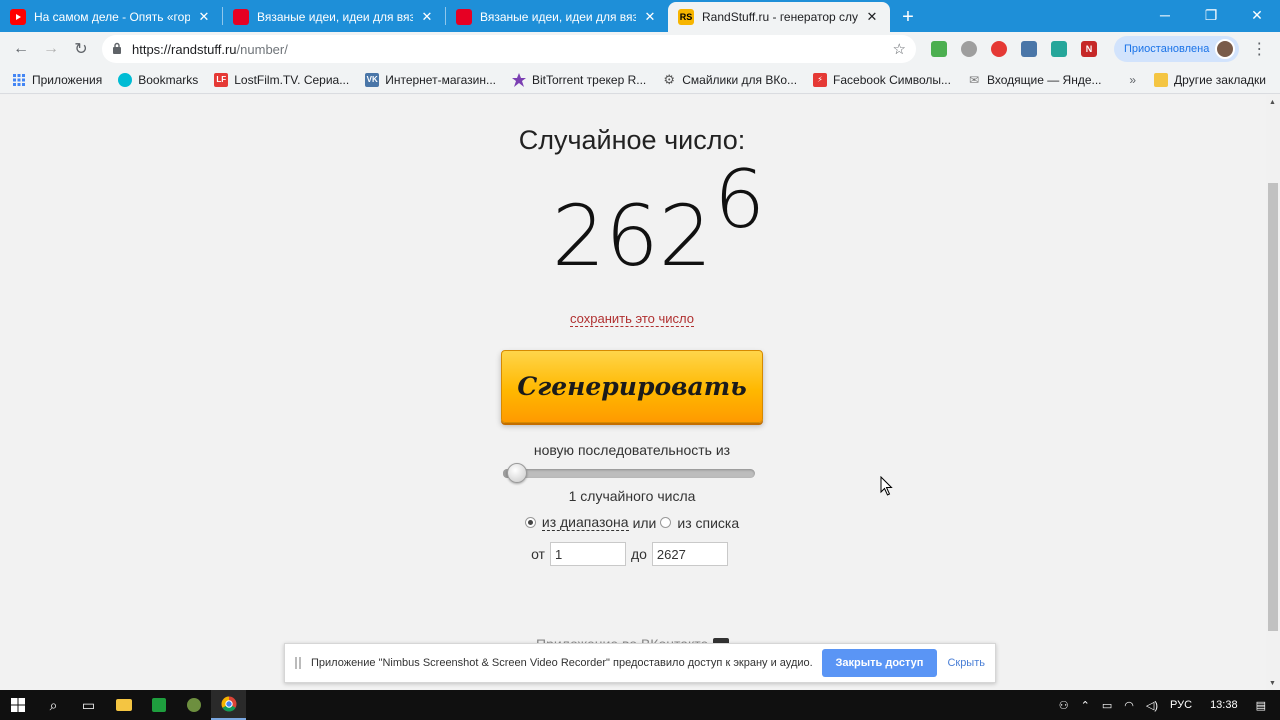  Describe the element at coordinates (644, 522) in the screenshot. I see `mode-or-label: или` at that location.